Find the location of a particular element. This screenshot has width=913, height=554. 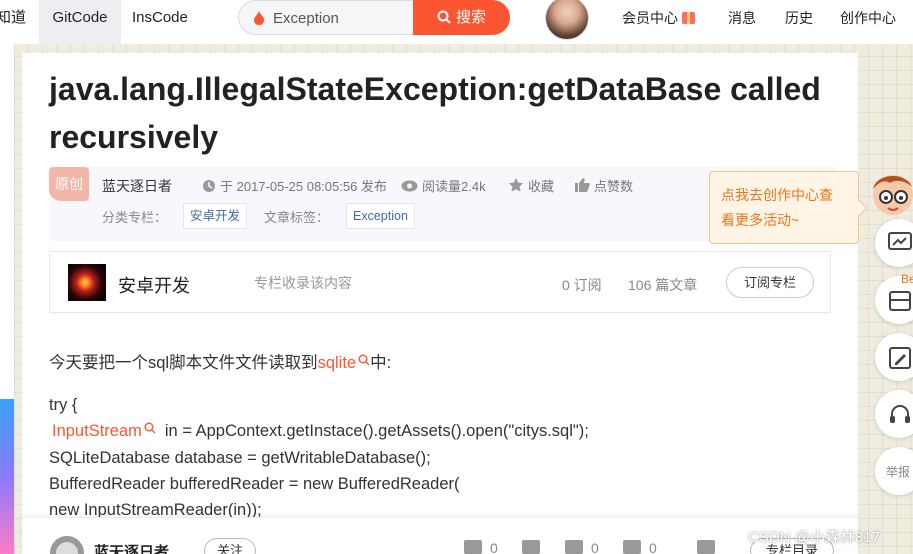

search-input is located at coordinates (353, 18).